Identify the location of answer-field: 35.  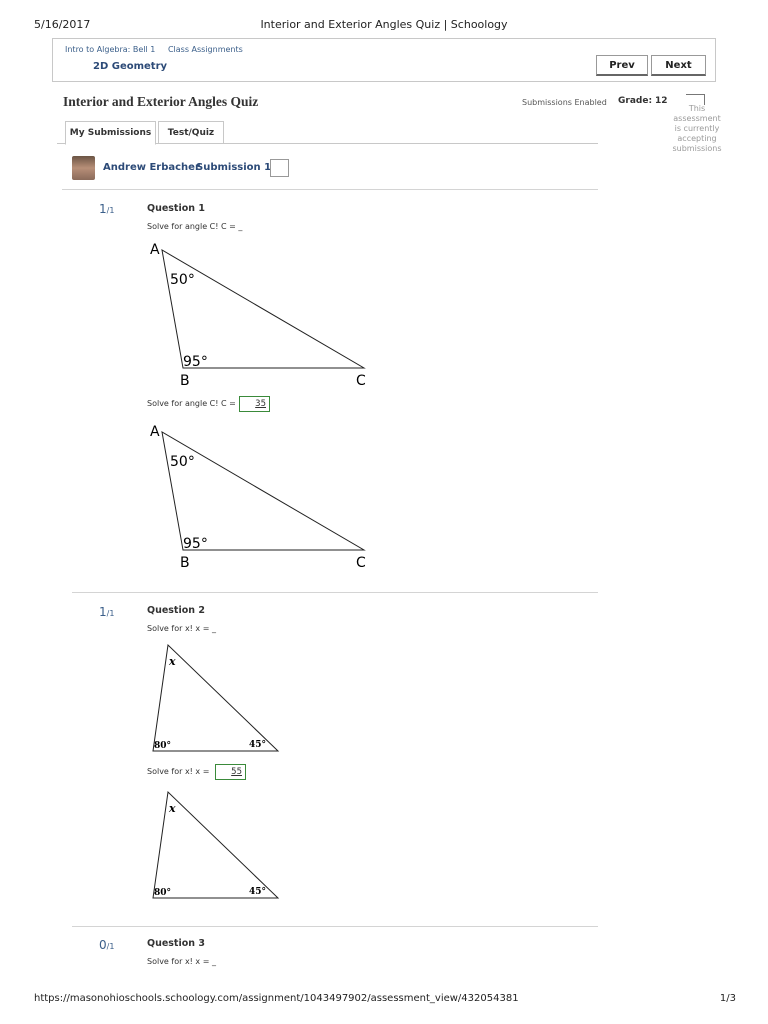
(254, 404).